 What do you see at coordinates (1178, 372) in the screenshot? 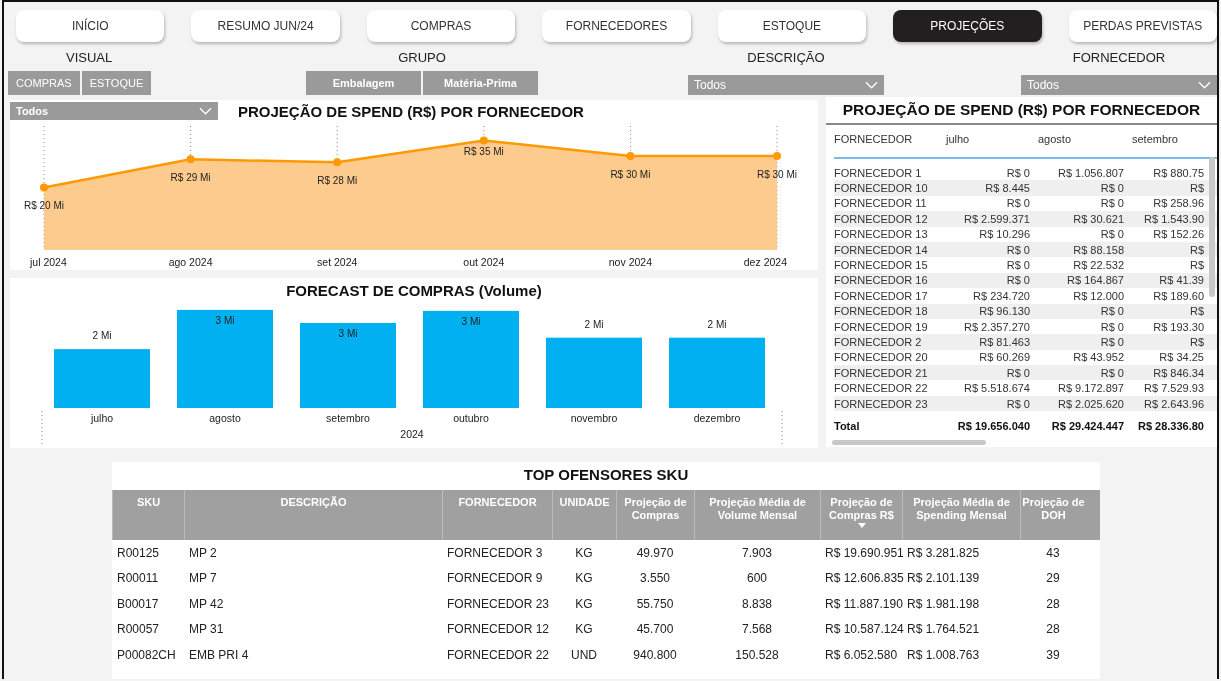
I see `table-cell-text: R$ 846.34` at bounding box center [1178, 372].